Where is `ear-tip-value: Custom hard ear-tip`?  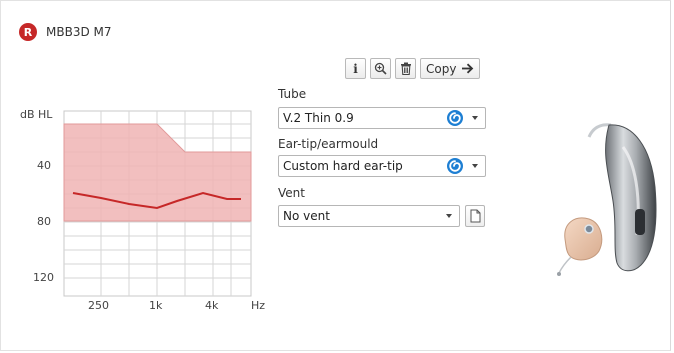
ear-tip-value: Custom hard ear-tip is located at coordinates (343, 166).